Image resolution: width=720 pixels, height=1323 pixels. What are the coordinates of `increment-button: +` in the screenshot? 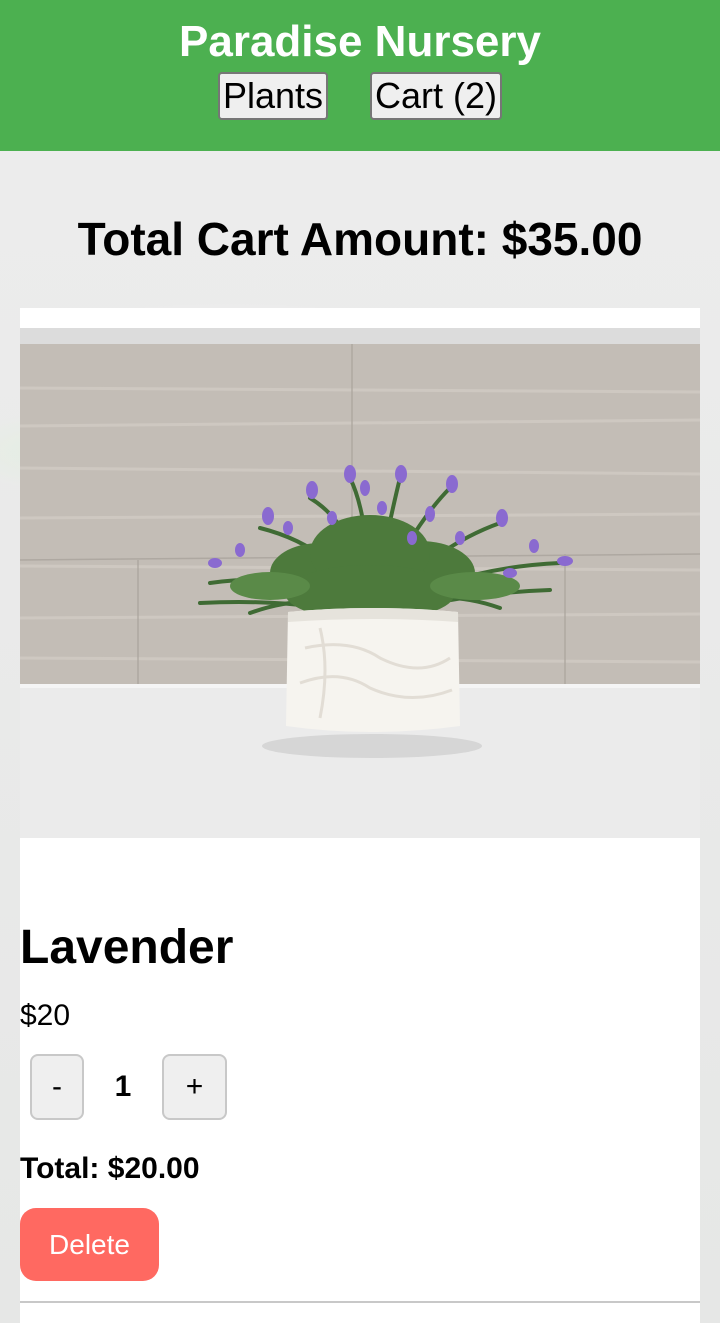 It's located at (194, 1087).